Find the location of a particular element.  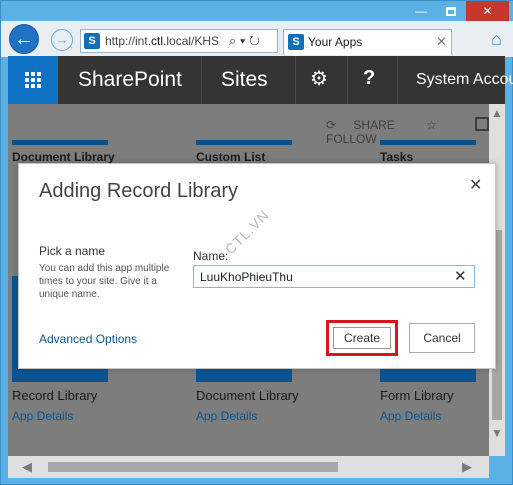

tab-close-icon: ✕ is located at coordinates (441, 42).